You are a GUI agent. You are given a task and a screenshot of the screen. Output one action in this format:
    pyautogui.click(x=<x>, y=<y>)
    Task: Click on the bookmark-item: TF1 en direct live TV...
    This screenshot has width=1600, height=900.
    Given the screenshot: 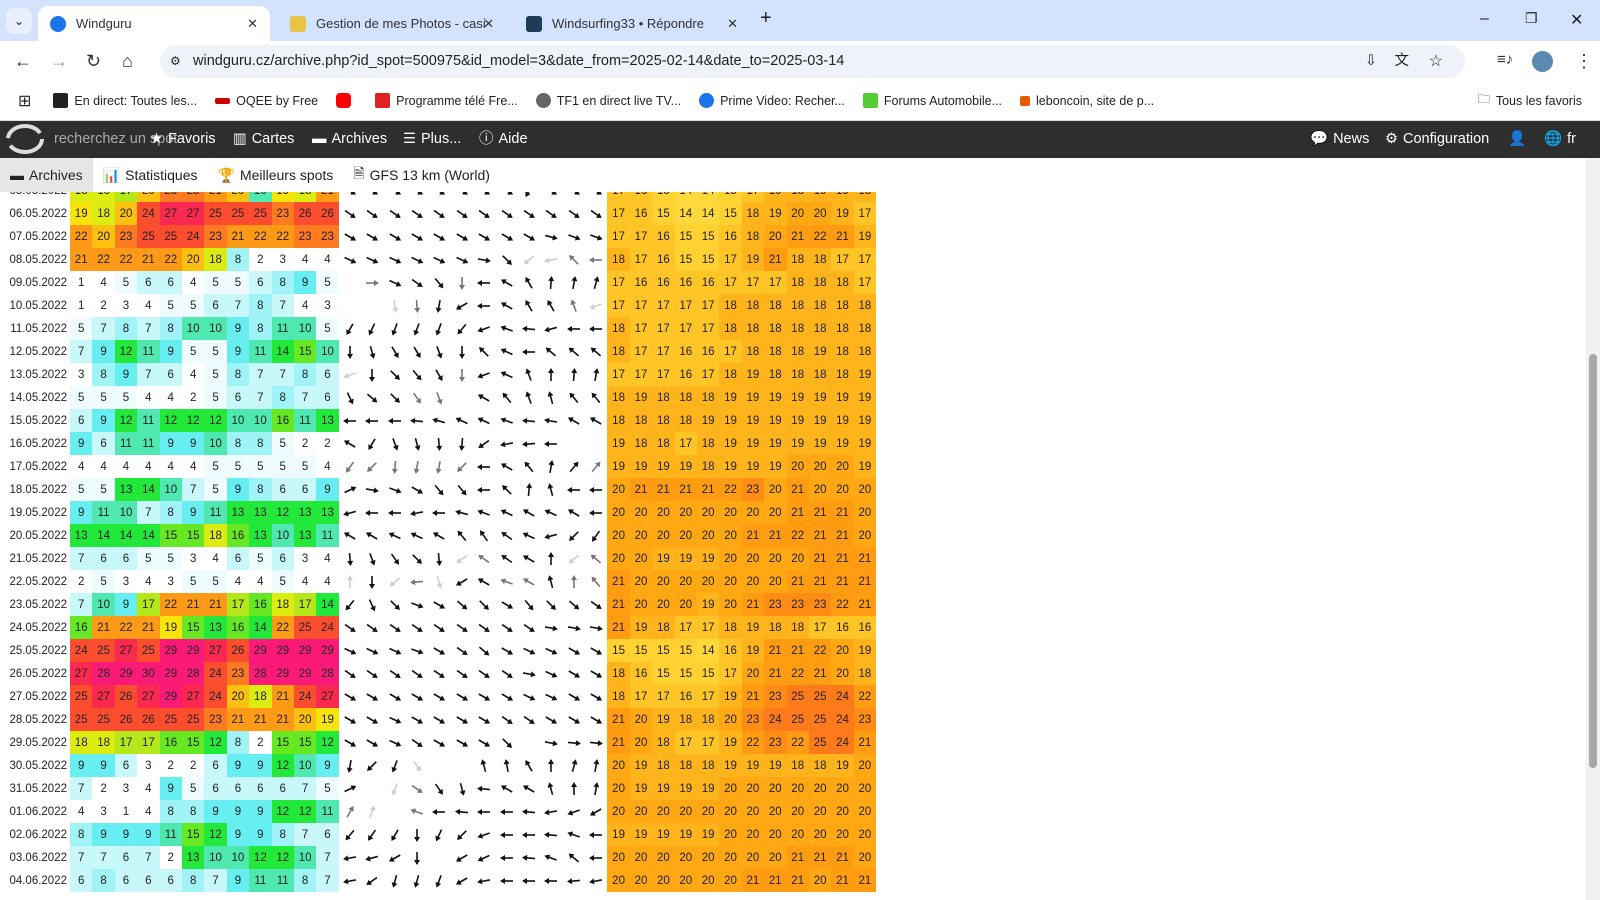 What is the action you would take?
    pyautogui.click(x=608, y=100)
    